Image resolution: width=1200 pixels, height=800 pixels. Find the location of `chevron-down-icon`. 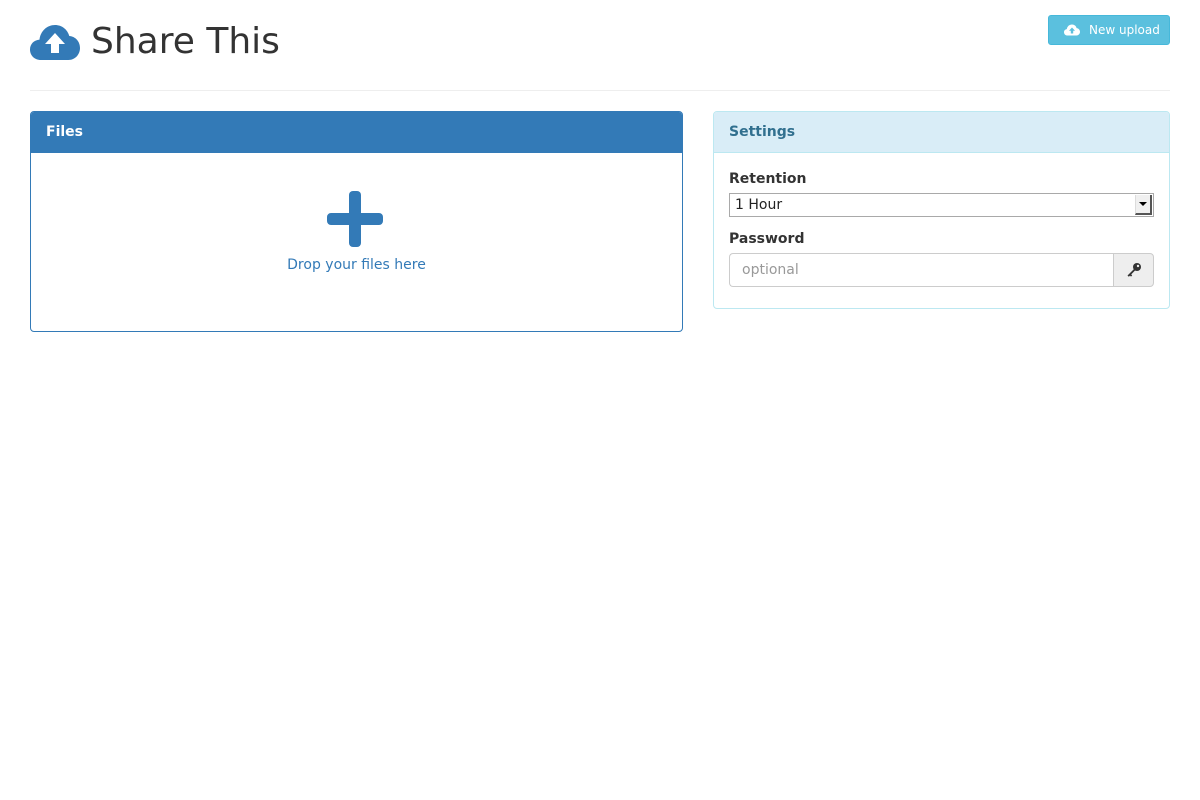

chevron-down-icon is located at coordinates (1143, 205).